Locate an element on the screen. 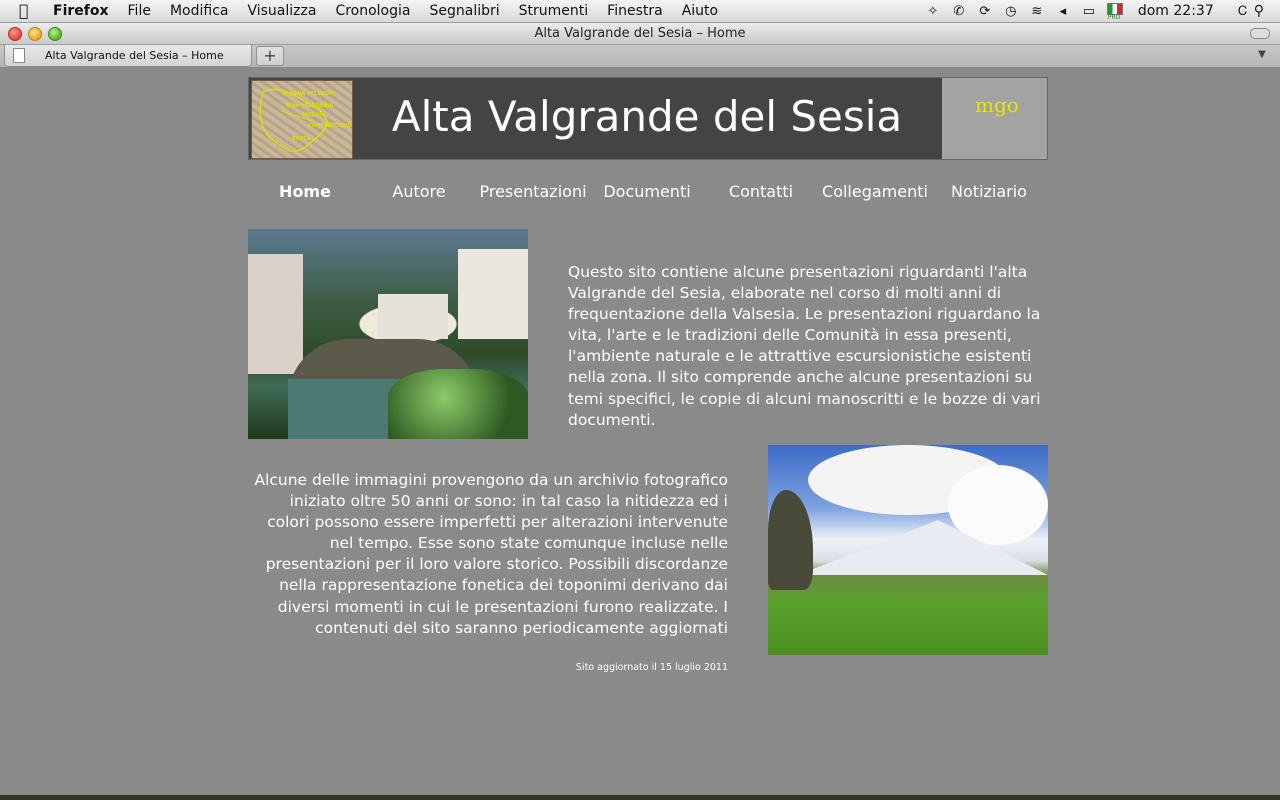 The height and width of the screenshot is (800, 1280). list-all-tabs-icon: ▼ is located at coordinates (1262, 55).